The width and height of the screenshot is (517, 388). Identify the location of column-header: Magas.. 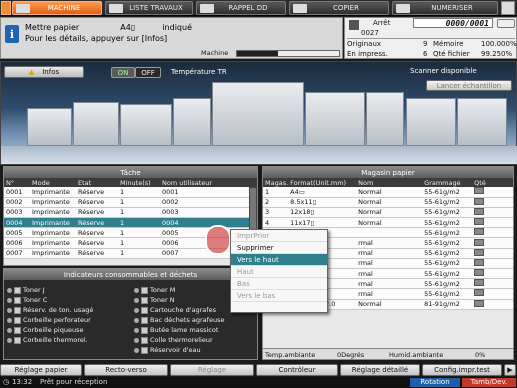
(276, 182).